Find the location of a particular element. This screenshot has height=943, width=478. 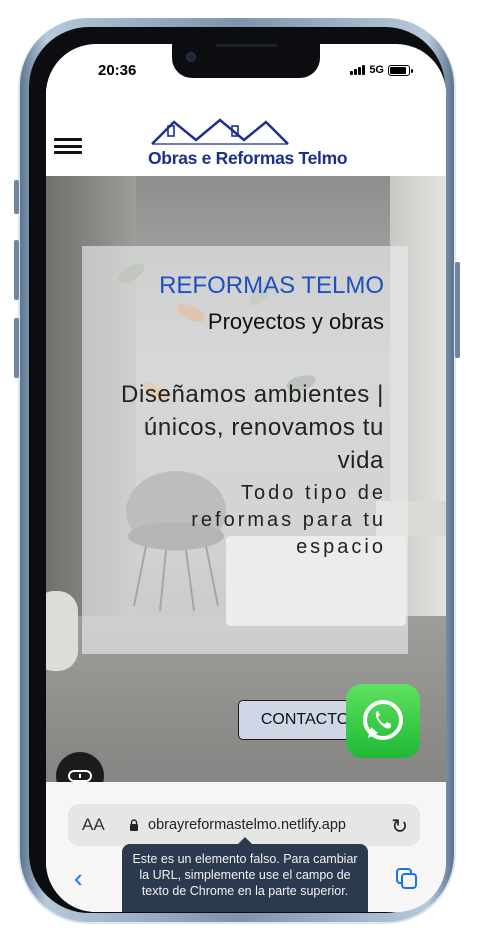

speaker-grille is located at coordinates (247, 45).